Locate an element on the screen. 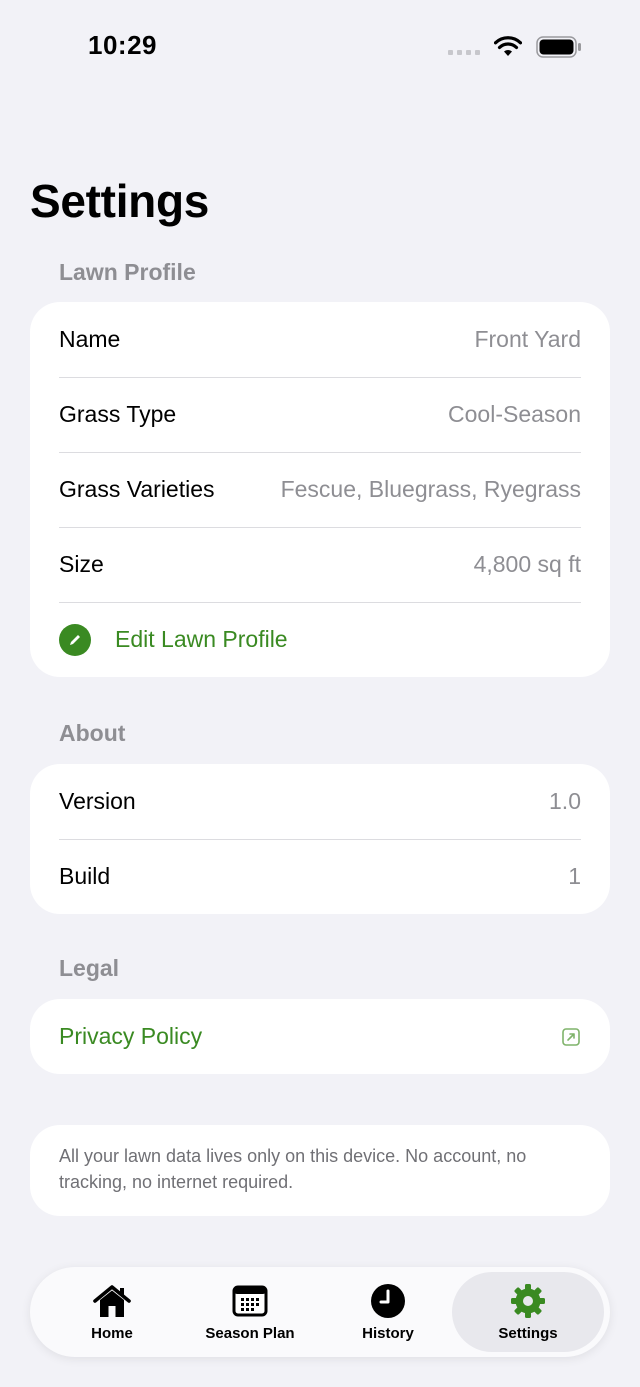  row-label: Size is located at coordinates (81, 564).